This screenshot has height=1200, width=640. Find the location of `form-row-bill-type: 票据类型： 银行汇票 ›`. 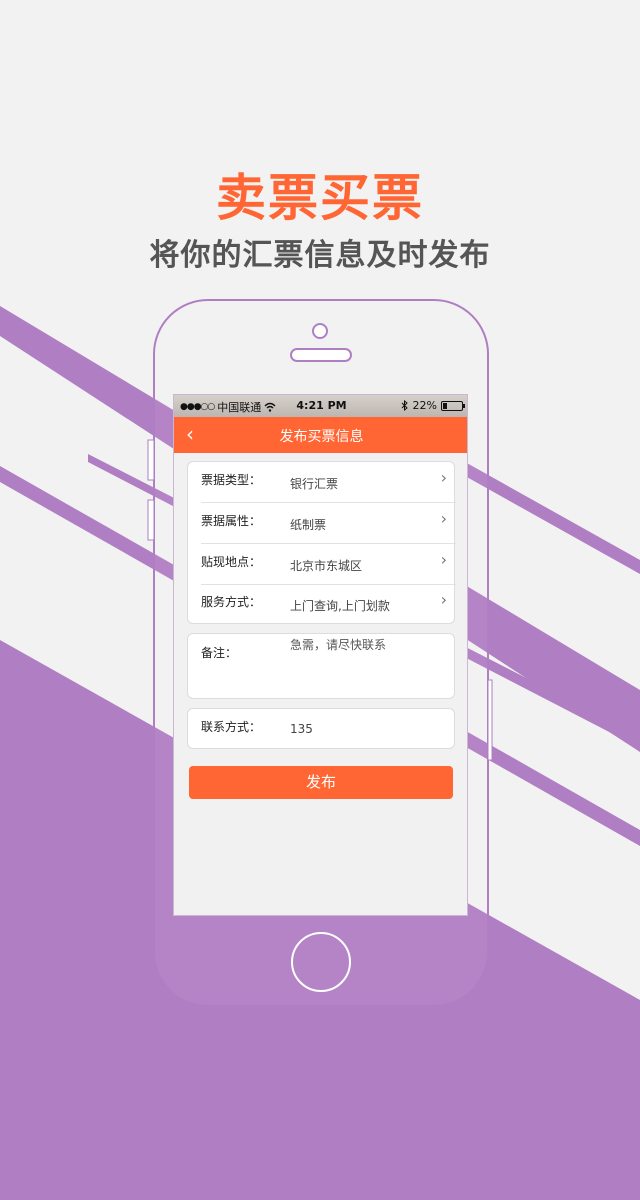

form-row-bill-type: 票据类型： 银行汇票 › is located at coordinates (322, 482).